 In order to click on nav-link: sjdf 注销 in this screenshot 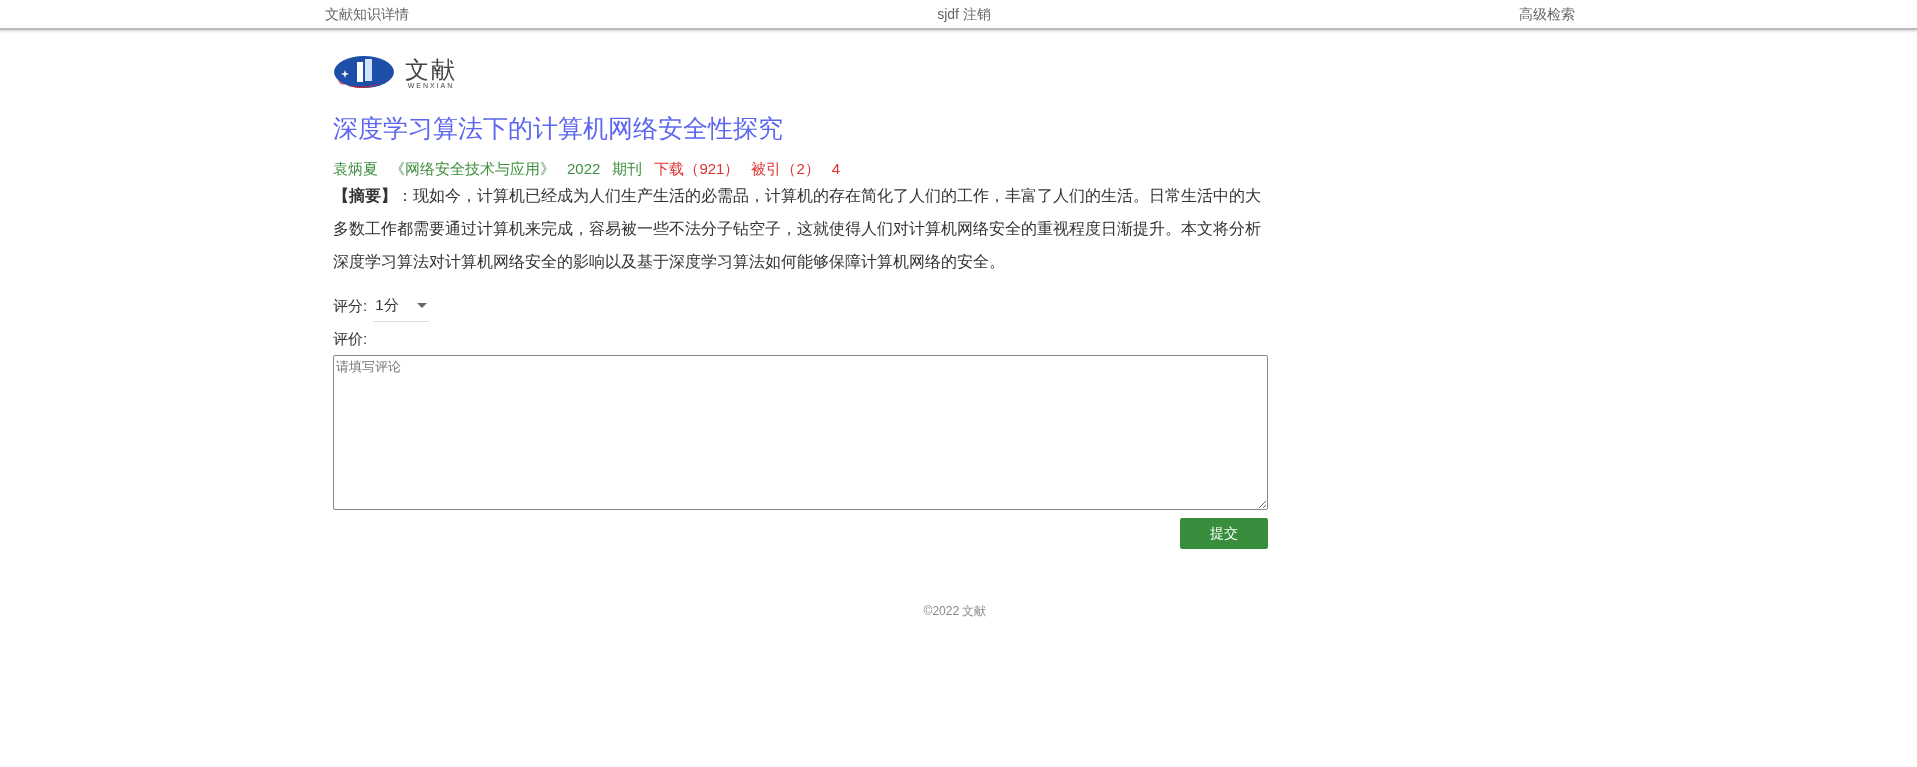, I will do `click(964, 14)`.